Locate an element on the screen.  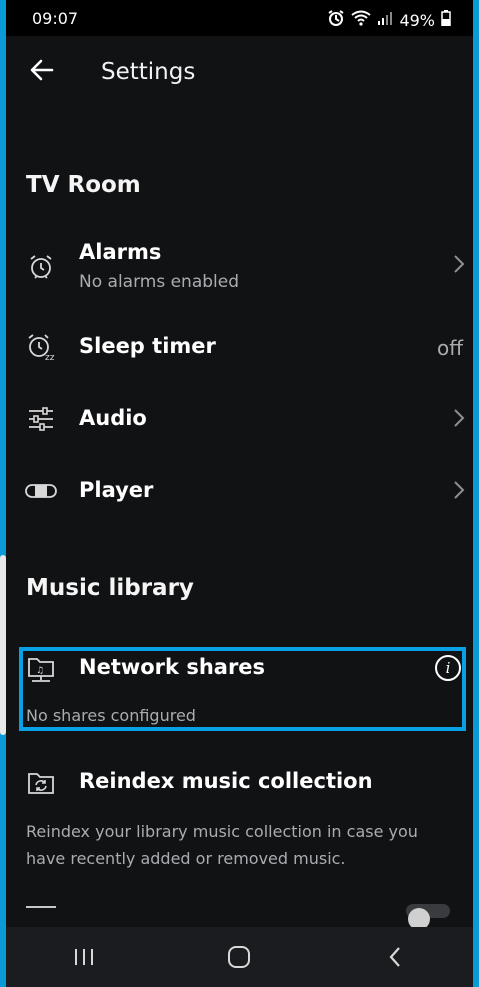
section-title-room: TV Room is located at coordinates (83, 185).